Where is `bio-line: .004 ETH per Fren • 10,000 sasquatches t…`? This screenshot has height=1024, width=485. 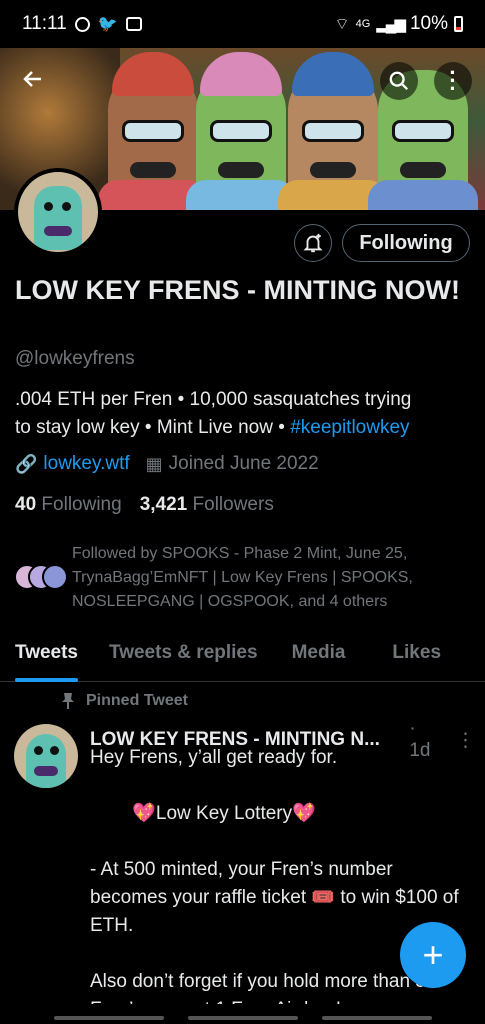 bio-line: .004 ETH per Fren • 10,000 sasquatches t… is located at coordinates (213, 399).